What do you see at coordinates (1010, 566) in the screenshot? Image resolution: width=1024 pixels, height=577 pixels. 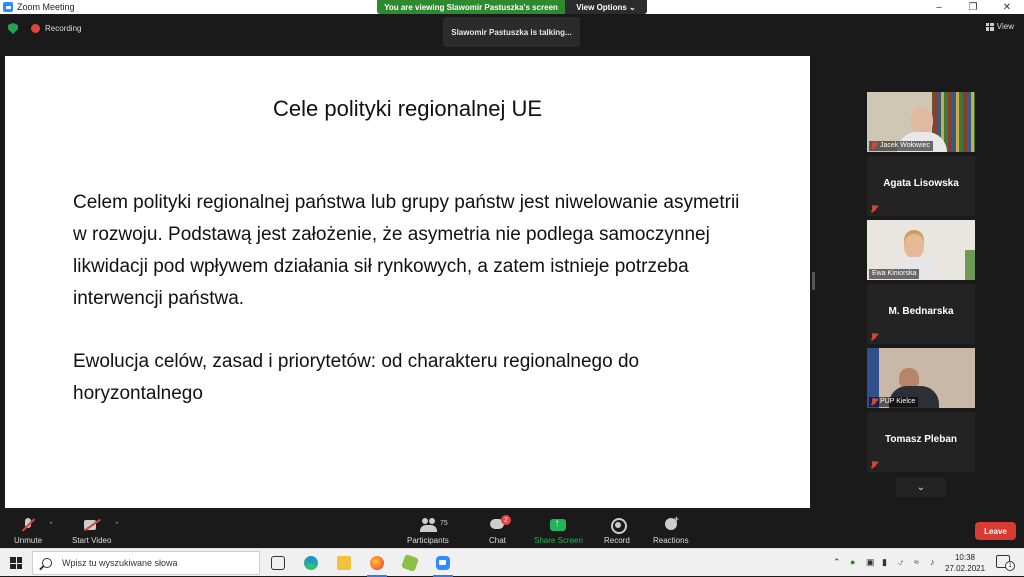 I see `notification-count-badge: 1` at bounding box center [1010, 566].